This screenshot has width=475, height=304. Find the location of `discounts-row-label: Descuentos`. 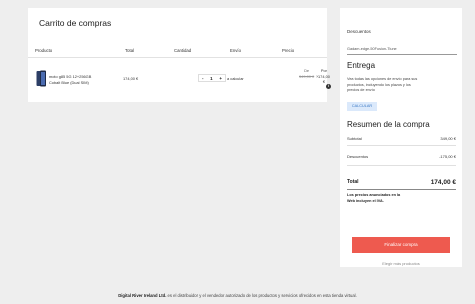

discounts-row-label: Descuentos is located at coordinates (358, 156).